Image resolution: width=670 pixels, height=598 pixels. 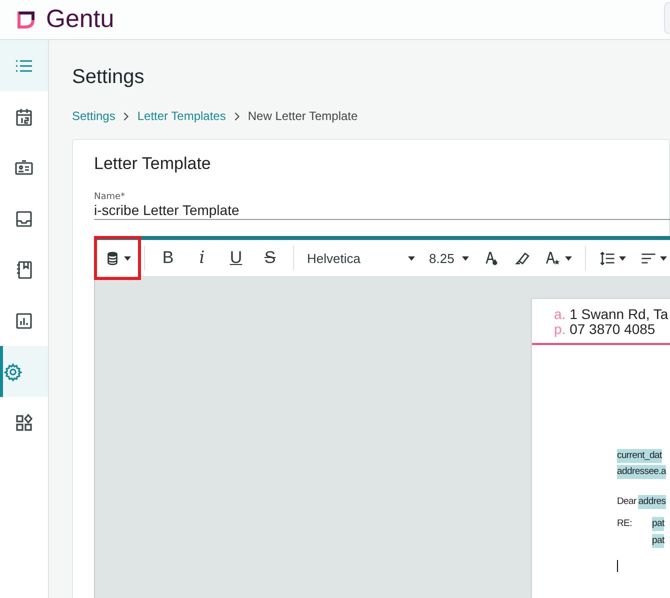 What do you see at coordinates (270, 258) in the screenshot?
I see `strikethrough-button: S` at bounding box center [270, 258].